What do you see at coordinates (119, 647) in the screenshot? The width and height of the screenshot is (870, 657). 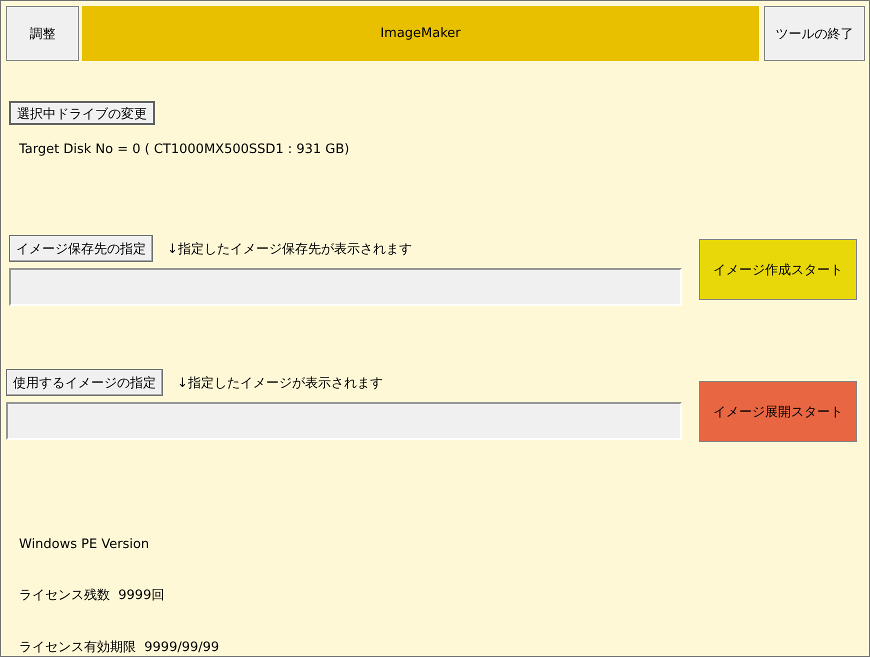 I see `info-text: ライセンス有効期限 9999/99/99` at bounding box center [119, 647].